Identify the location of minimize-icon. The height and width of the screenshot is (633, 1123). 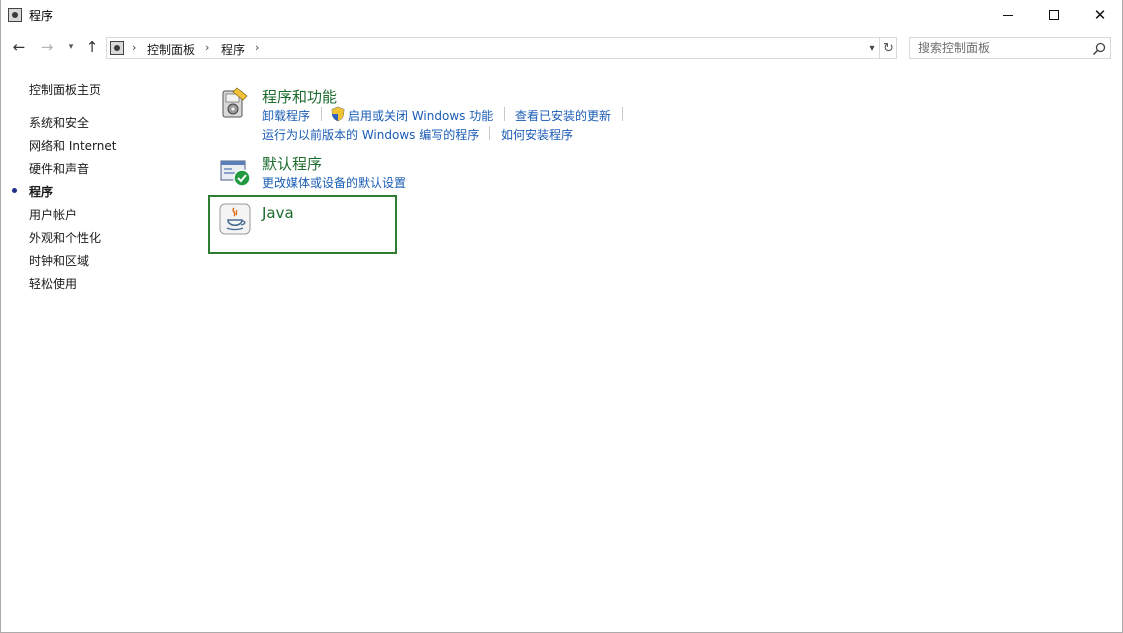
(1008, 15).